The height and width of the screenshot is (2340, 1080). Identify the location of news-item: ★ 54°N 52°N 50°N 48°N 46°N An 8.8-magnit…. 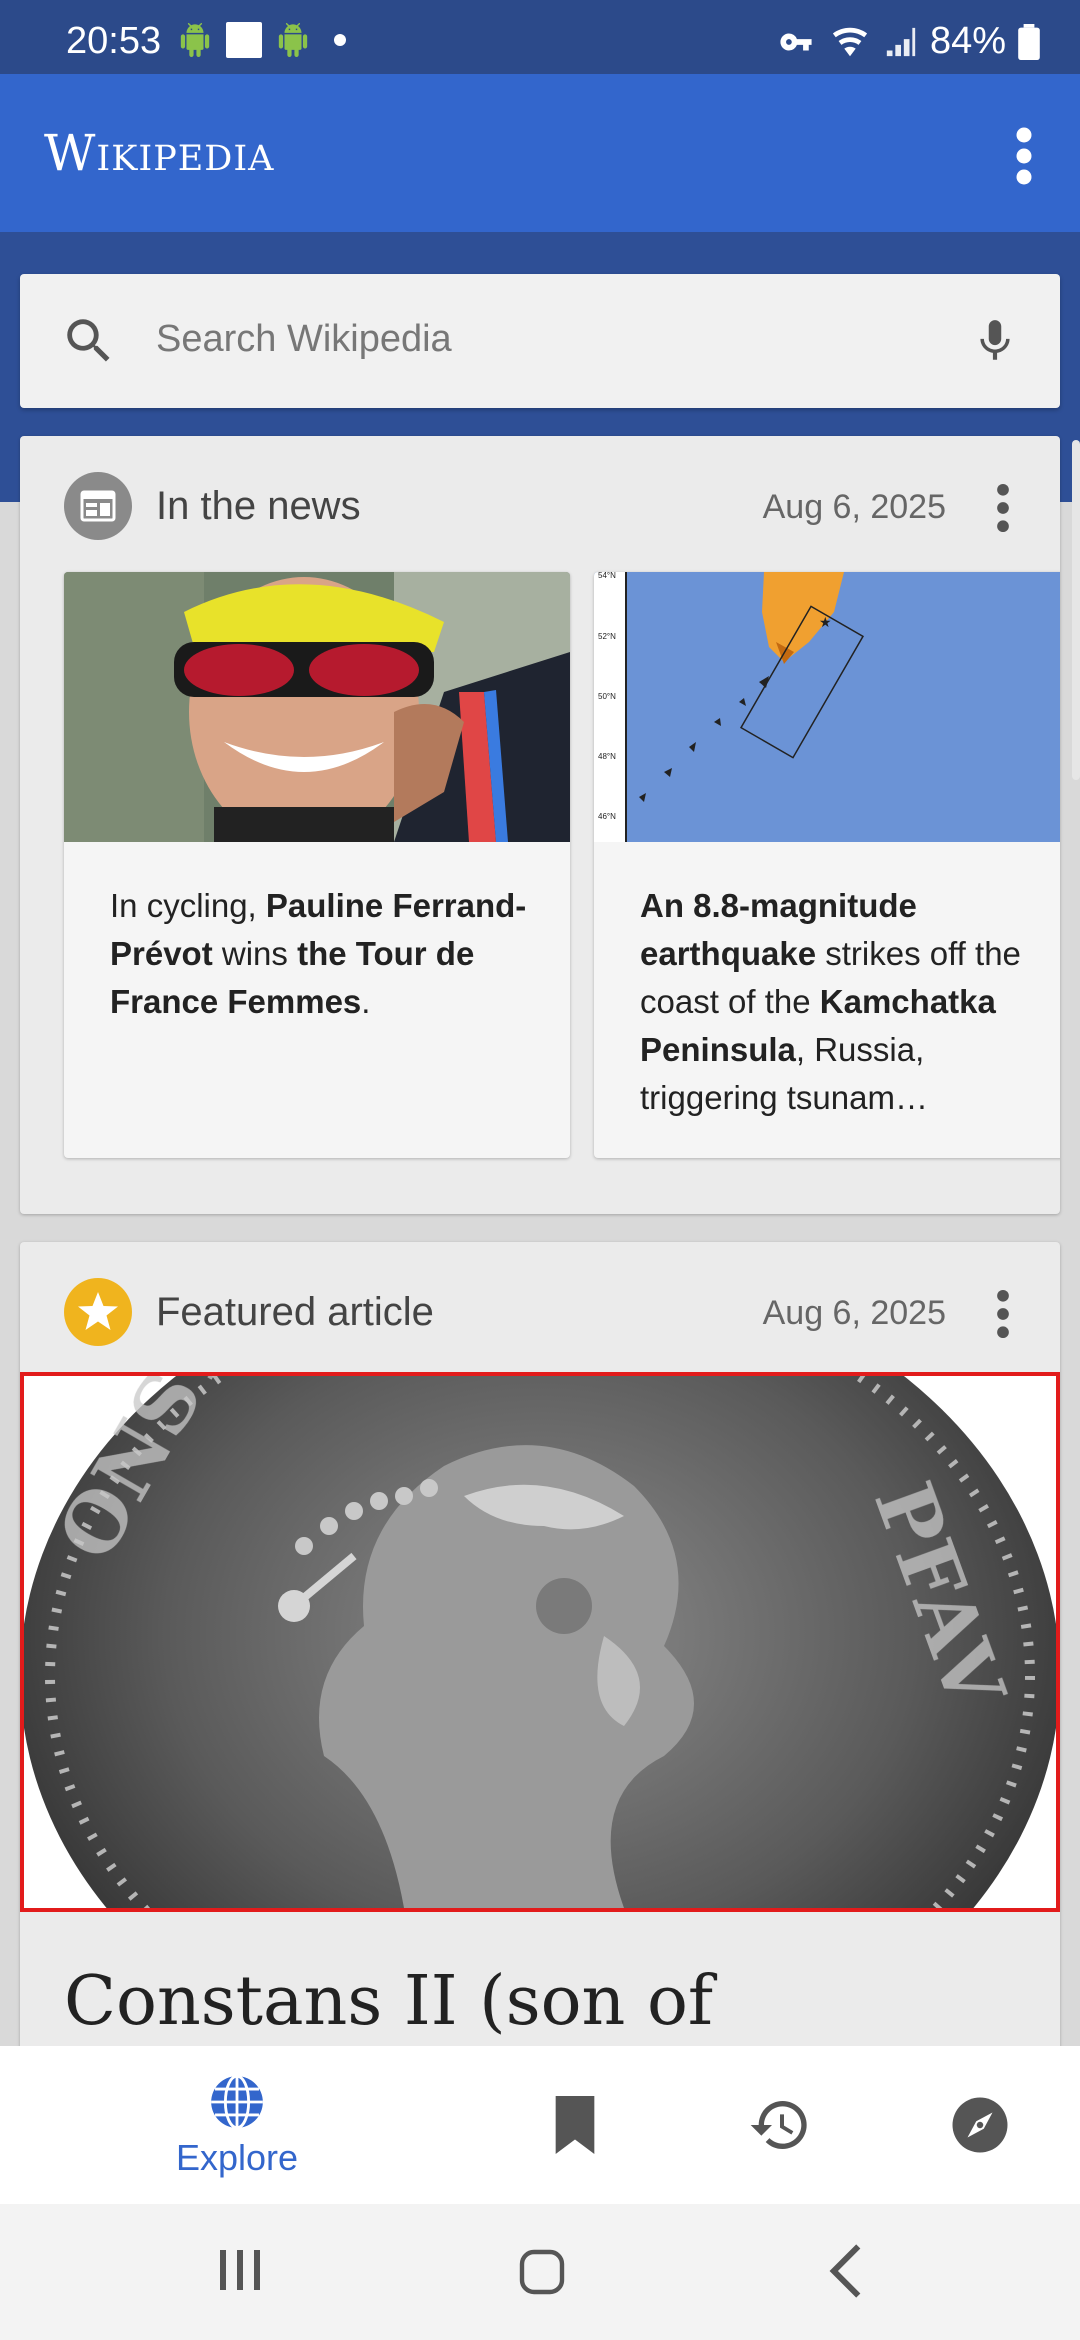
(827, 865).